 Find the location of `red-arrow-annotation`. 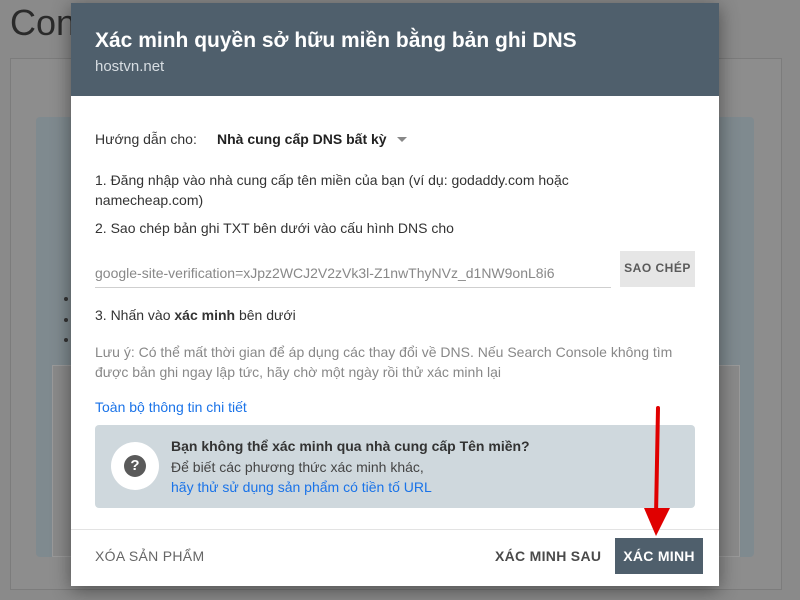

red-arrow-annotation is located at coordinates (657, 471).